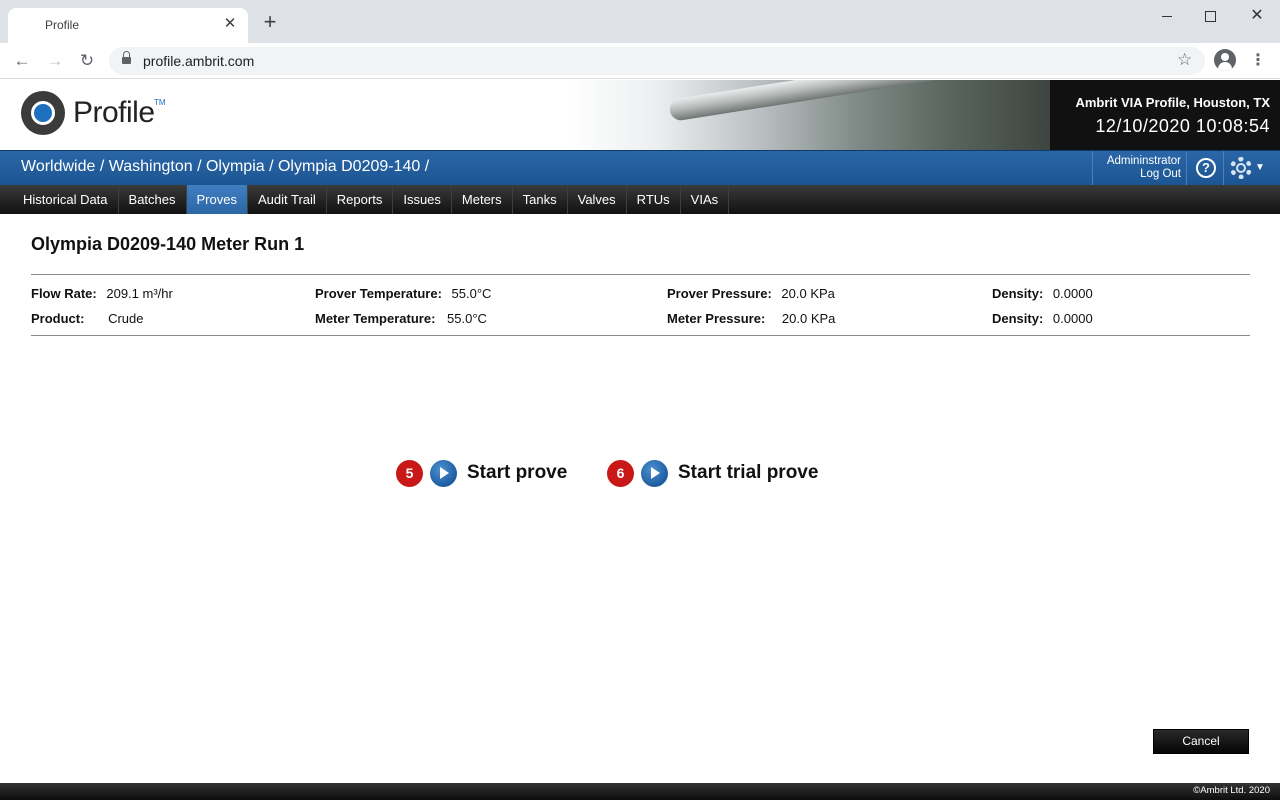 This screenshot has height=800, width=1280. Describe the element at coordinates (748, 473) in the screenshot. I see `start-trial-prove-label: Start trial prove` at that location.